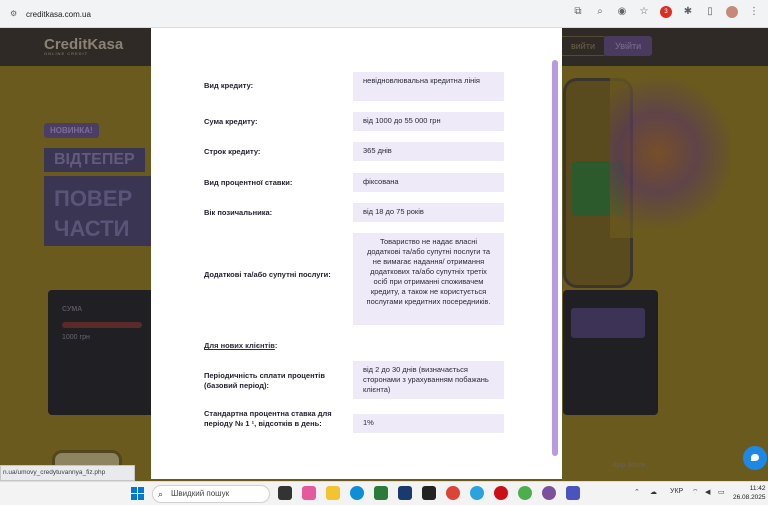 This screenshot has width=768, height=505. What do you see at coordinates (549, 493) in the screenshot?
I see `viber-icon` at bounding box center [549, 493].